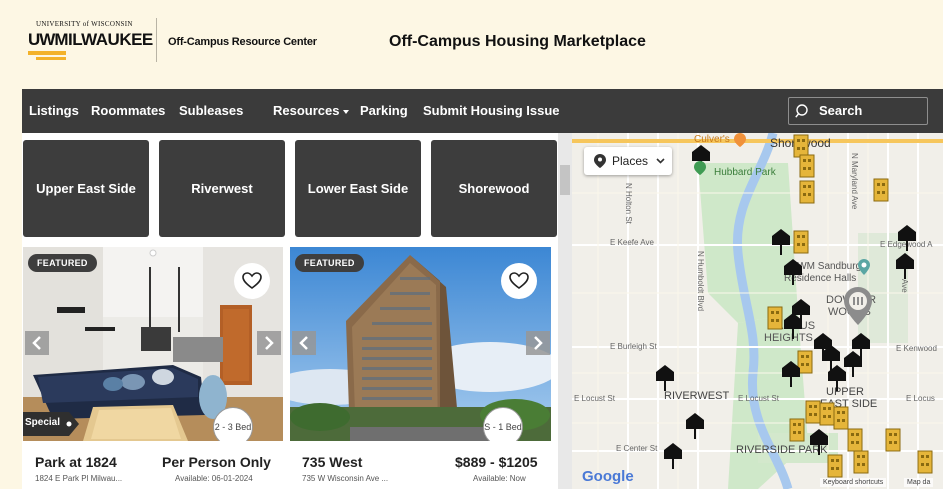 The height and width of the screenshot is (489, 943). Describe the element at coordinates (841, 110) in the screenshot. I see `search-label: Search` at that location.